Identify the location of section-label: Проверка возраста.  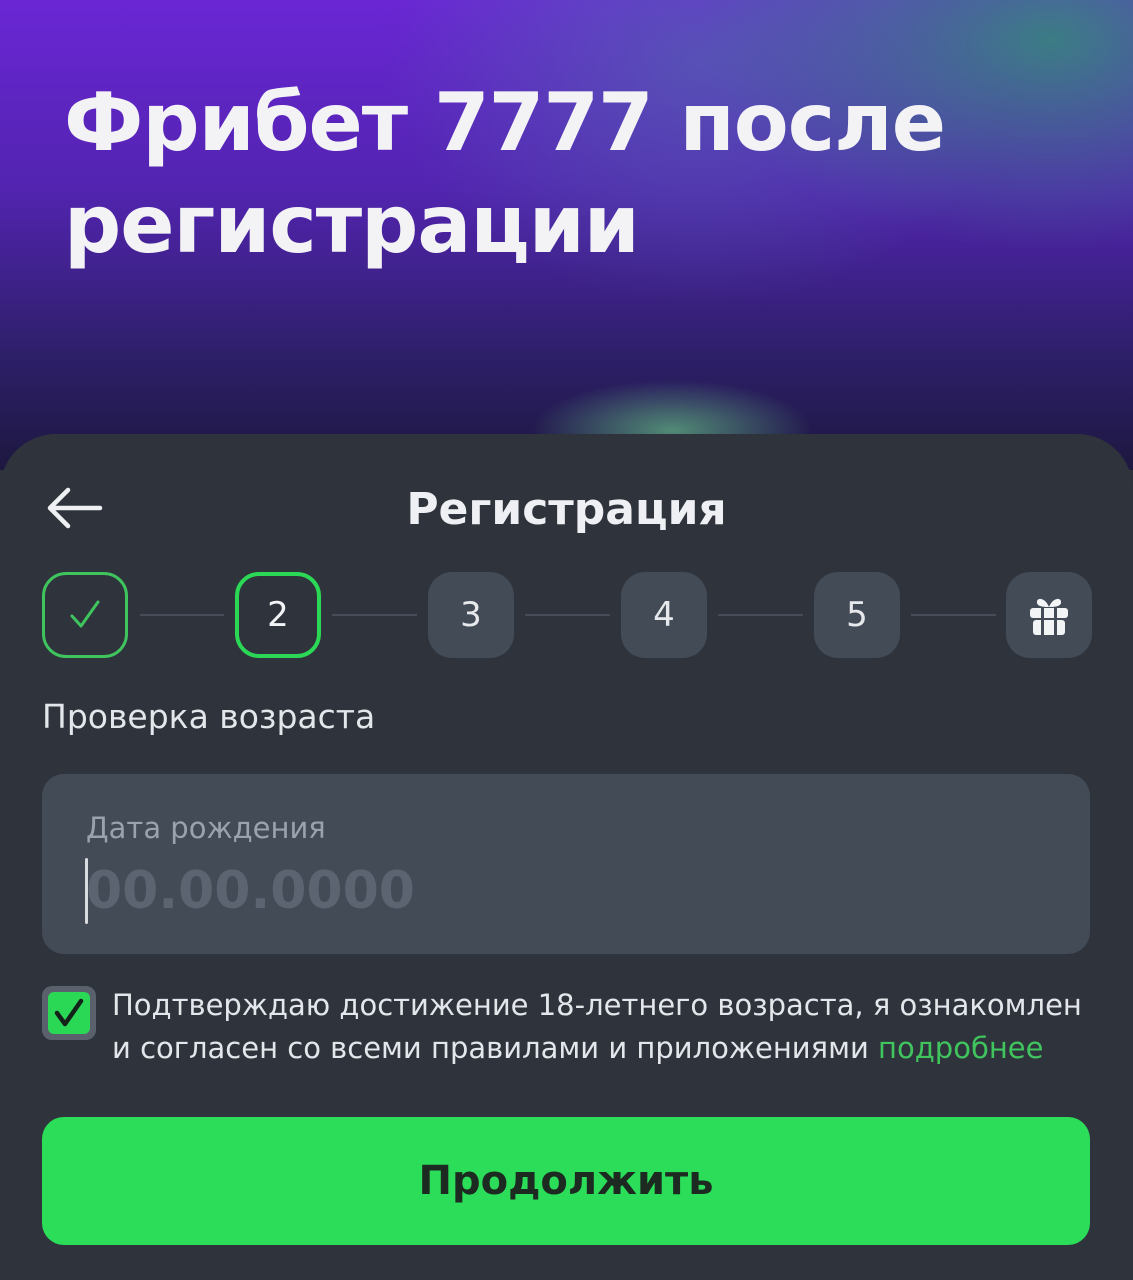
(209, 716).